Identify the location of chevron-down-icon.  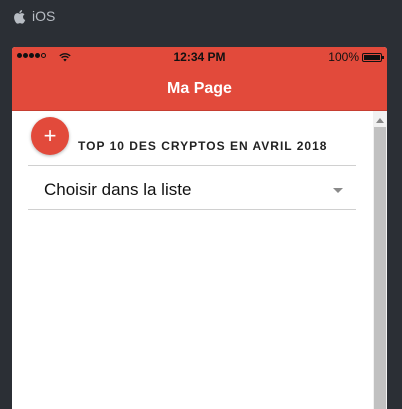
(338, 190).